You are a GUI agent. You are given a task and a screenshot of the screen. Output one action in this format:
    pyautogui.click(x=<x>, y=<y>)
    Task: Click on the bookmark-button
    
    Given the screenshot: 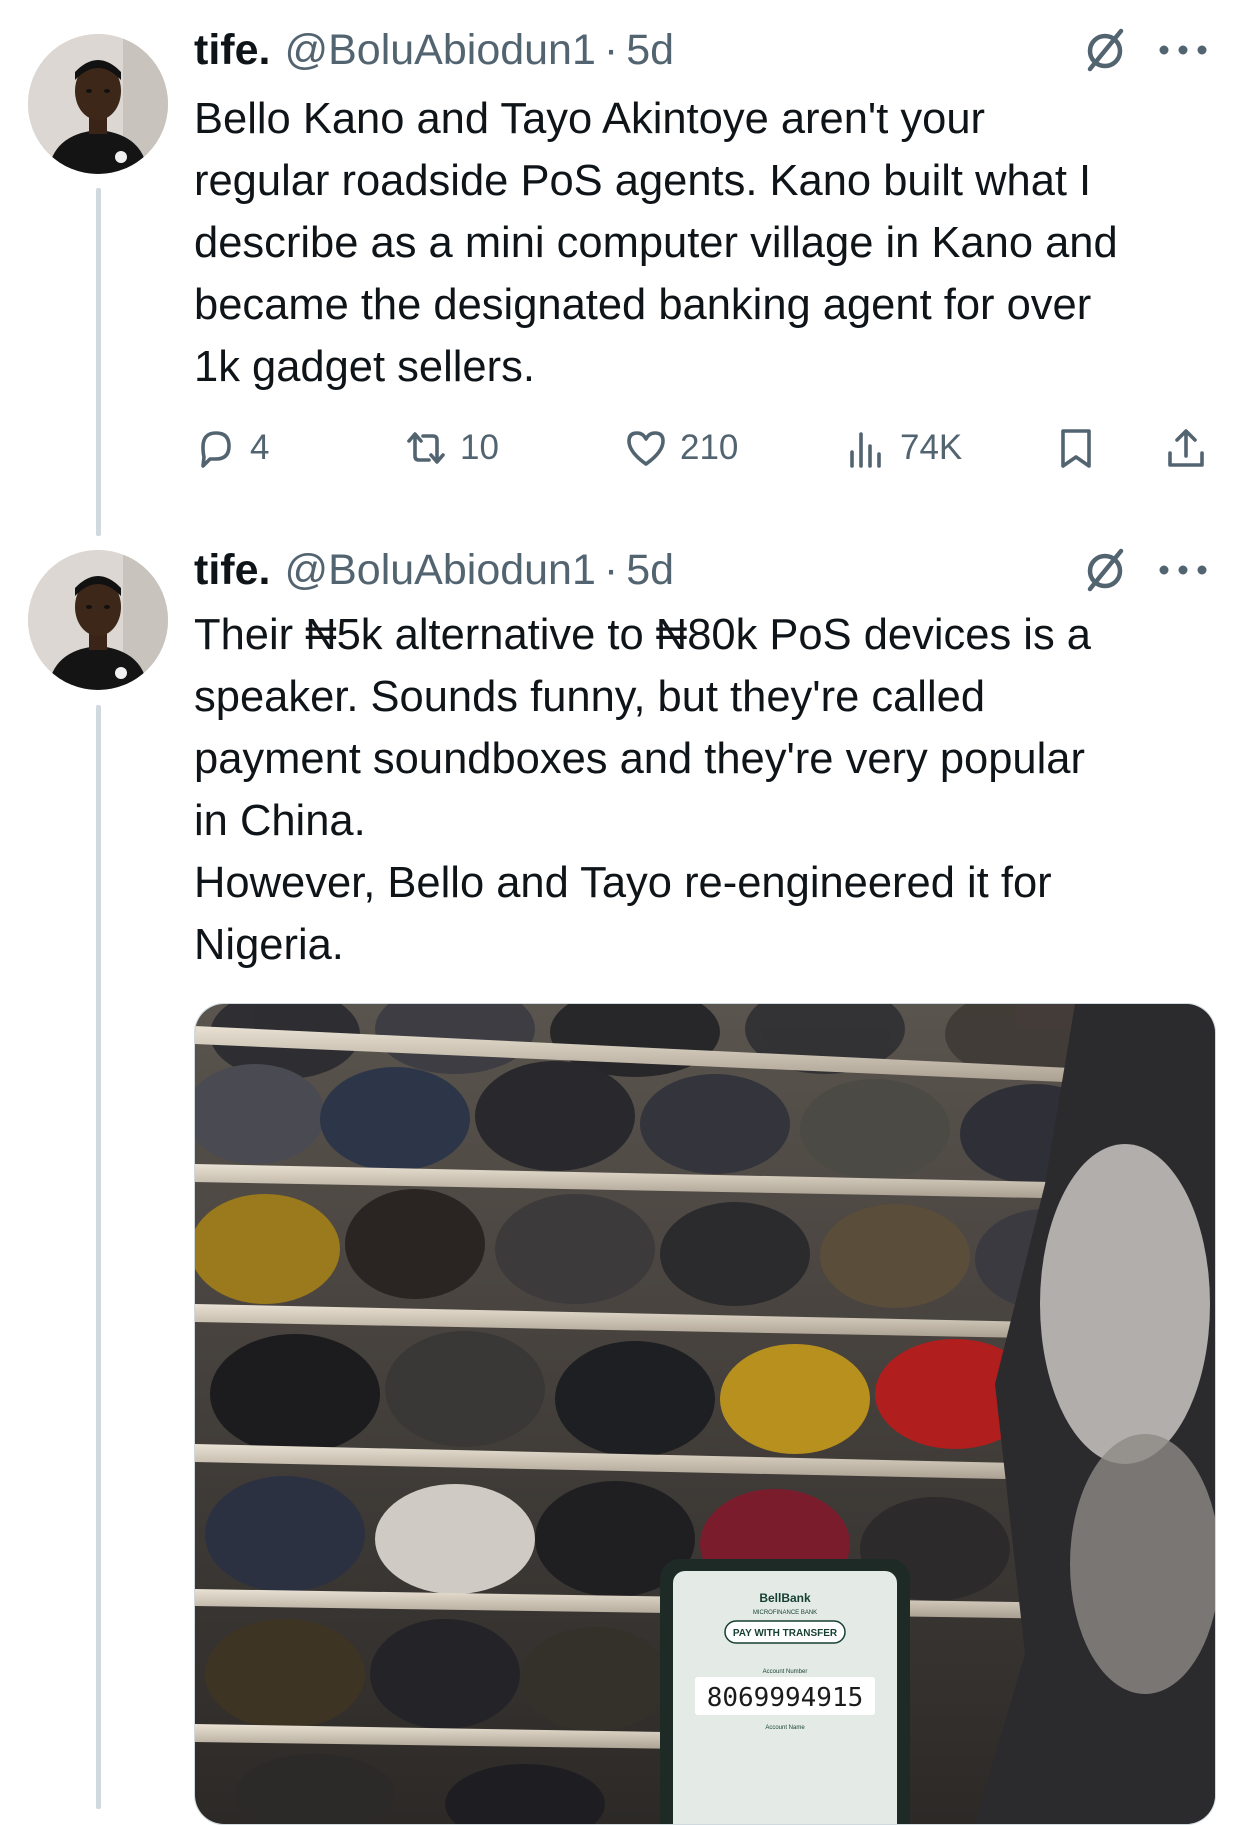 What is the action you would take?
    pyautogui.click(x=1076, y=448)
    